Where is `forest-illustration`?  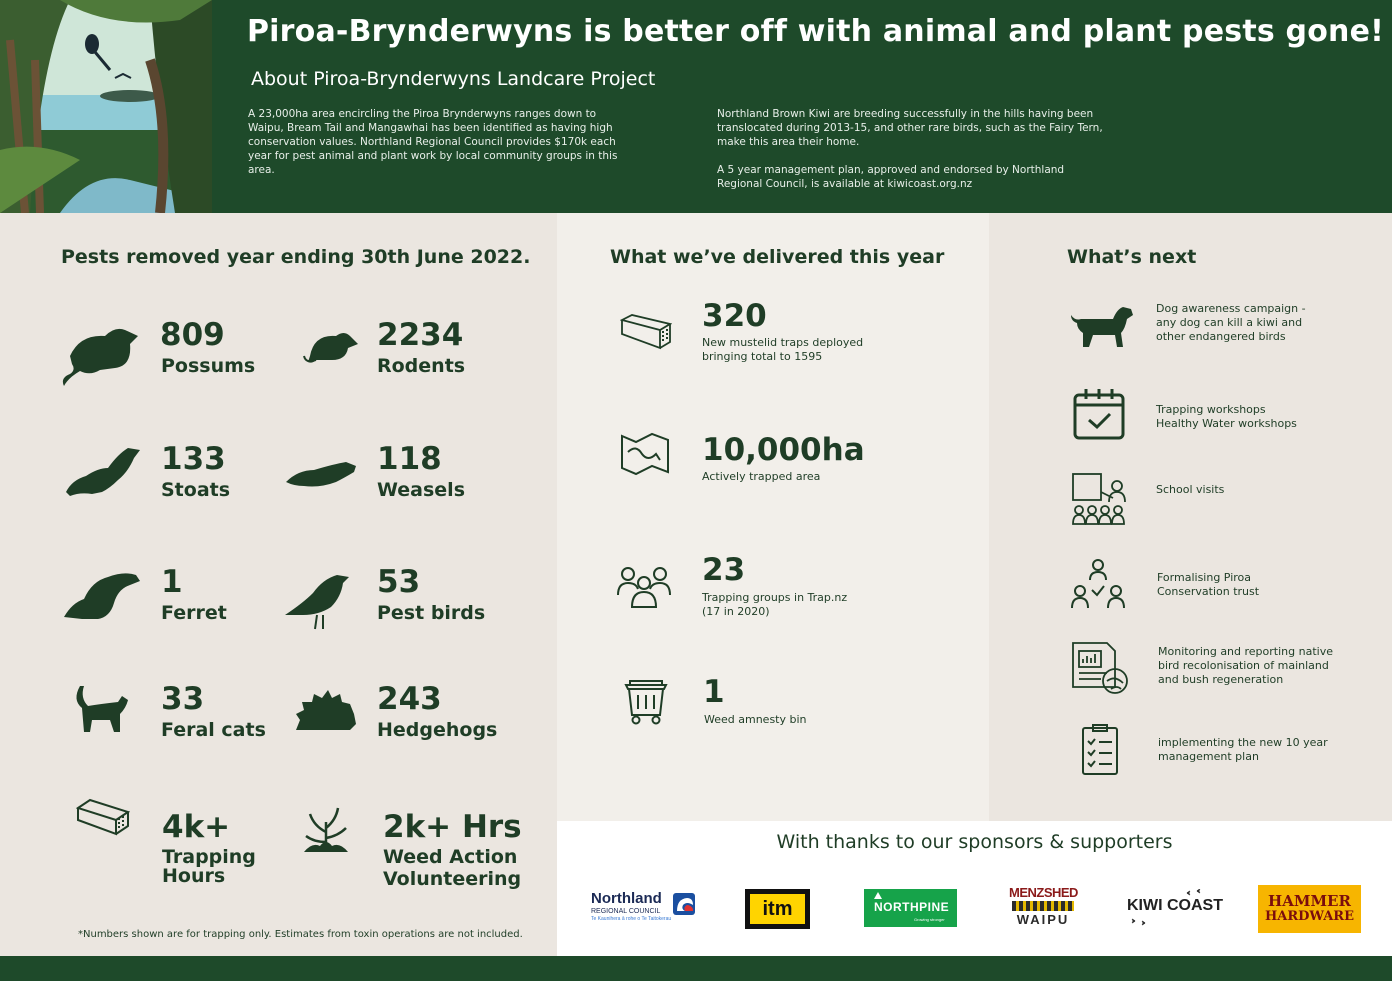
forest-illustration is located at coordinates (106, 106).